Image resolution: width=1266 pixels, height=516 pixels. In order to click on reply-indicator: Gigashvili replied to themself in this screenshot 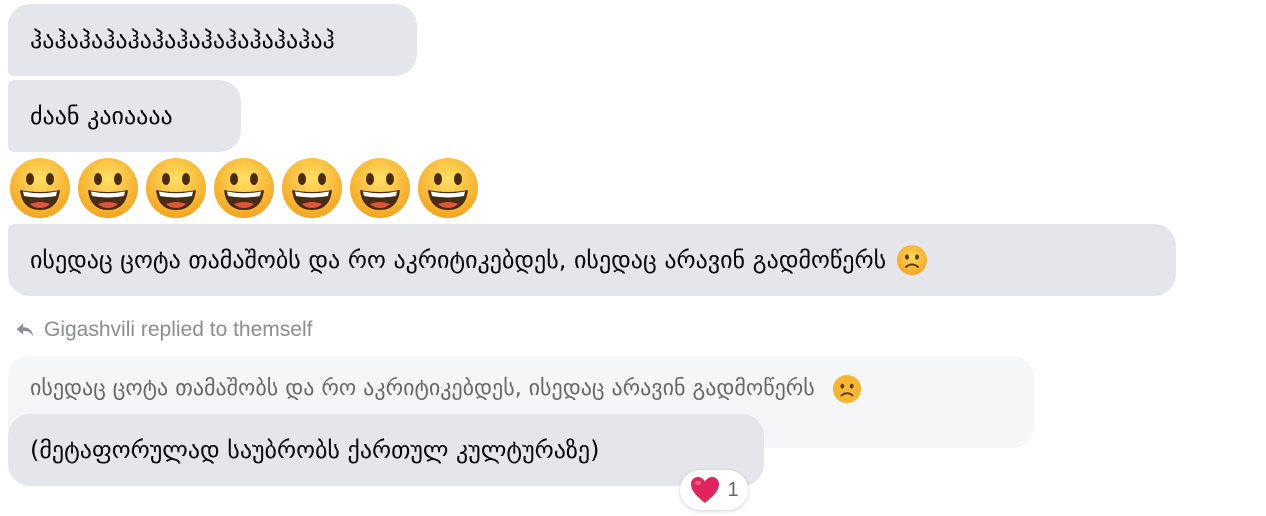, I will do `click(163, 330)`.